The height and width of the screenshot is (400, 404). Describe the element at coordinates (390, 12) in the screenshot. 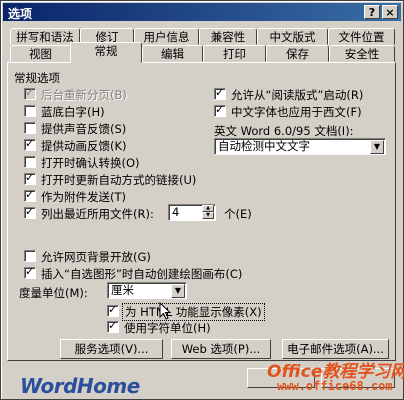

I see `close-button: ×` at that location.